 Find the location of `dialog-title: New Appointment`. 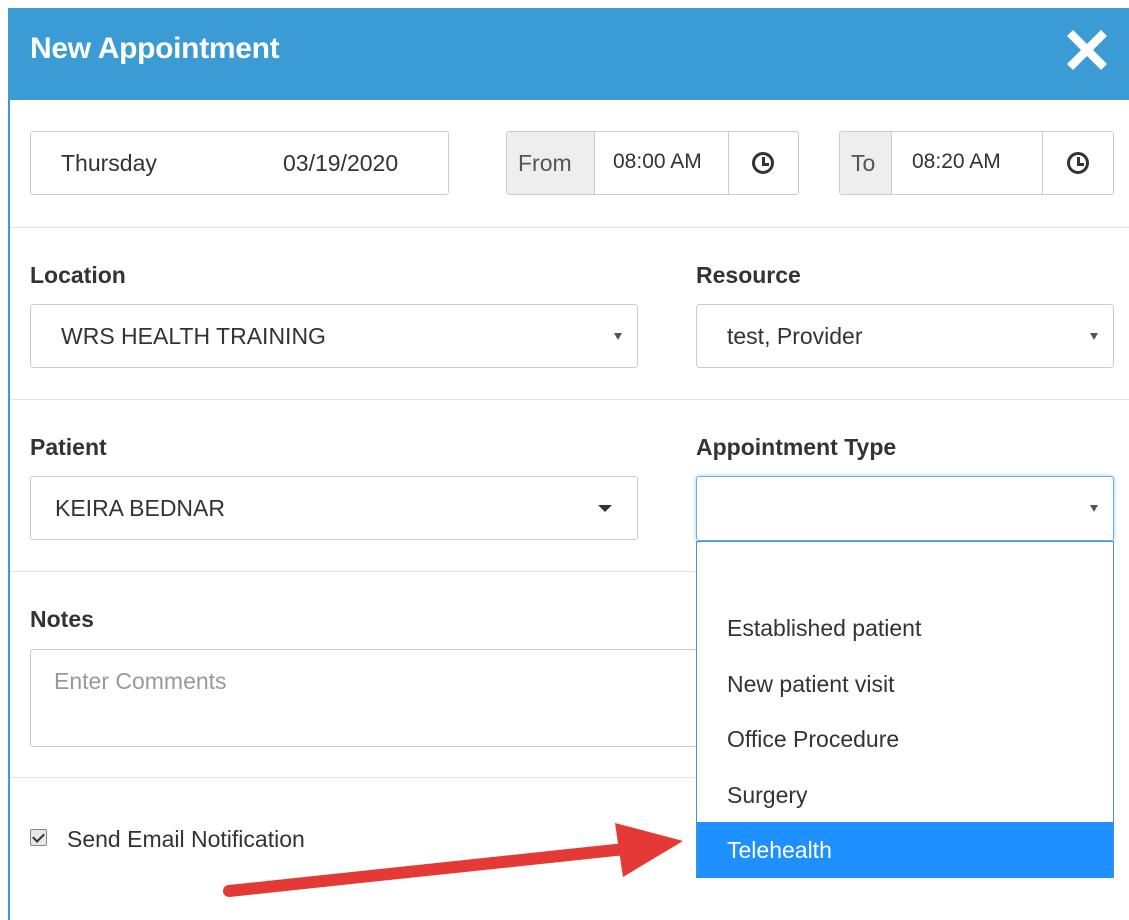

dialog-title: New Appointment is located at coordinates (155, 48).